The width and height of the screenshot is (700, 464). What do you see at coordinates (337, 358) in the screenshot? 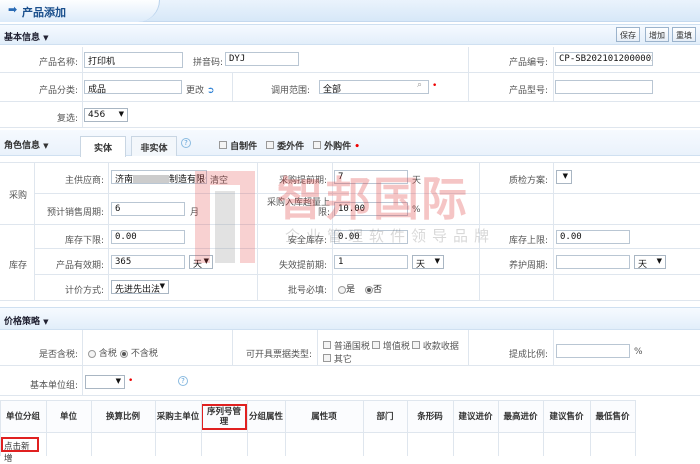
I see `invoice-checkbox: 其它` at bounding box center [337, 358].